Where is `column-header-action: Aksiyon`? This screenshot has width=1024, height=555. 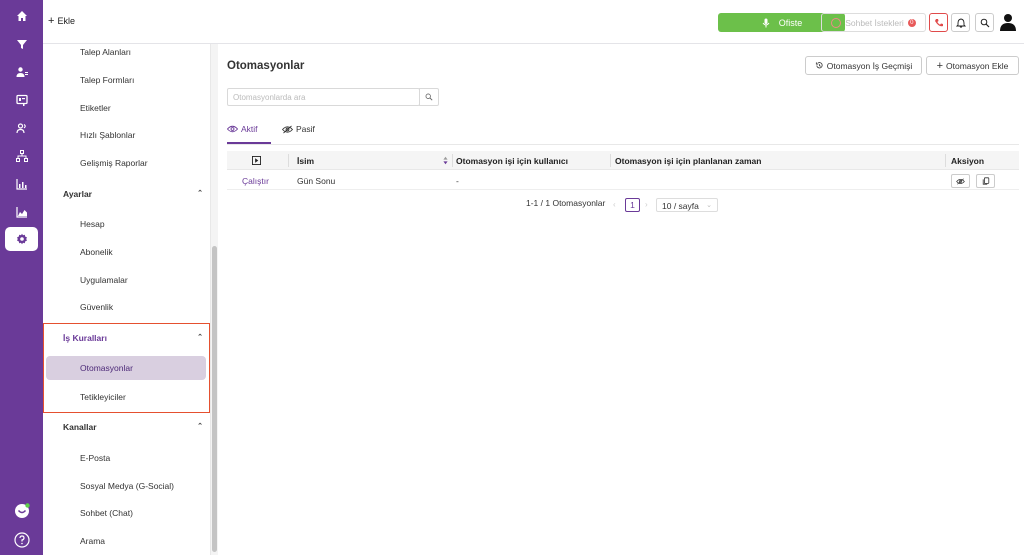 column-header-action: Aksiyon is located at coordinates (968, 161).